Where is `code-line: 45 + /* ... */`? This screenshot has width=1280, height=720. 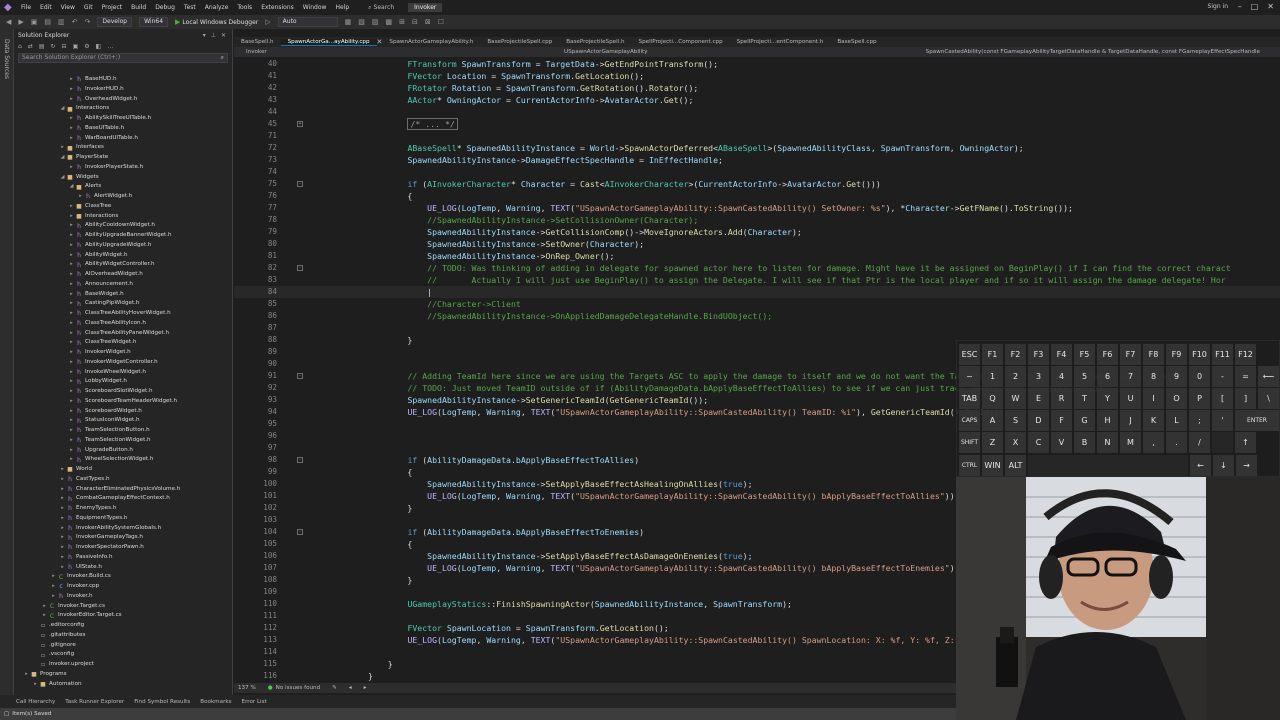
code-line: 45 + /* ... */ is located at coordinates (757, 124).